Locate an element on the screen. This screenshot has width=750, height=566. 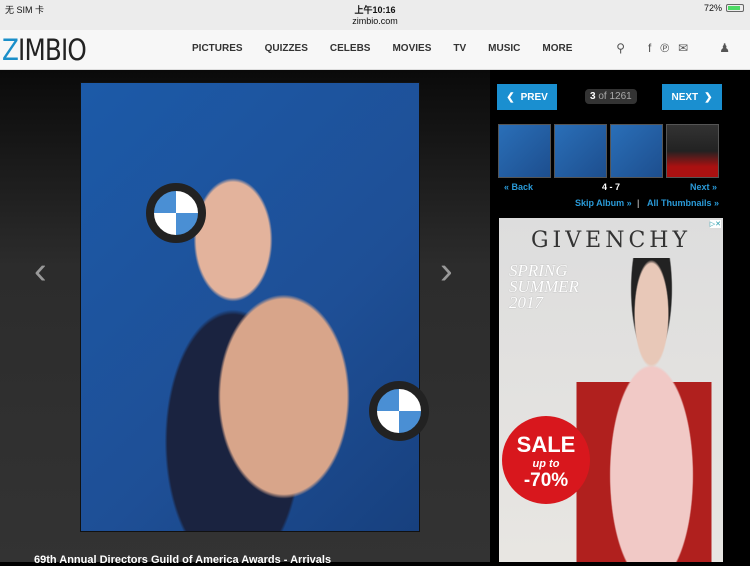
ad-season: SPRING SUMMER 2017 is located at coordinates (544, 286).